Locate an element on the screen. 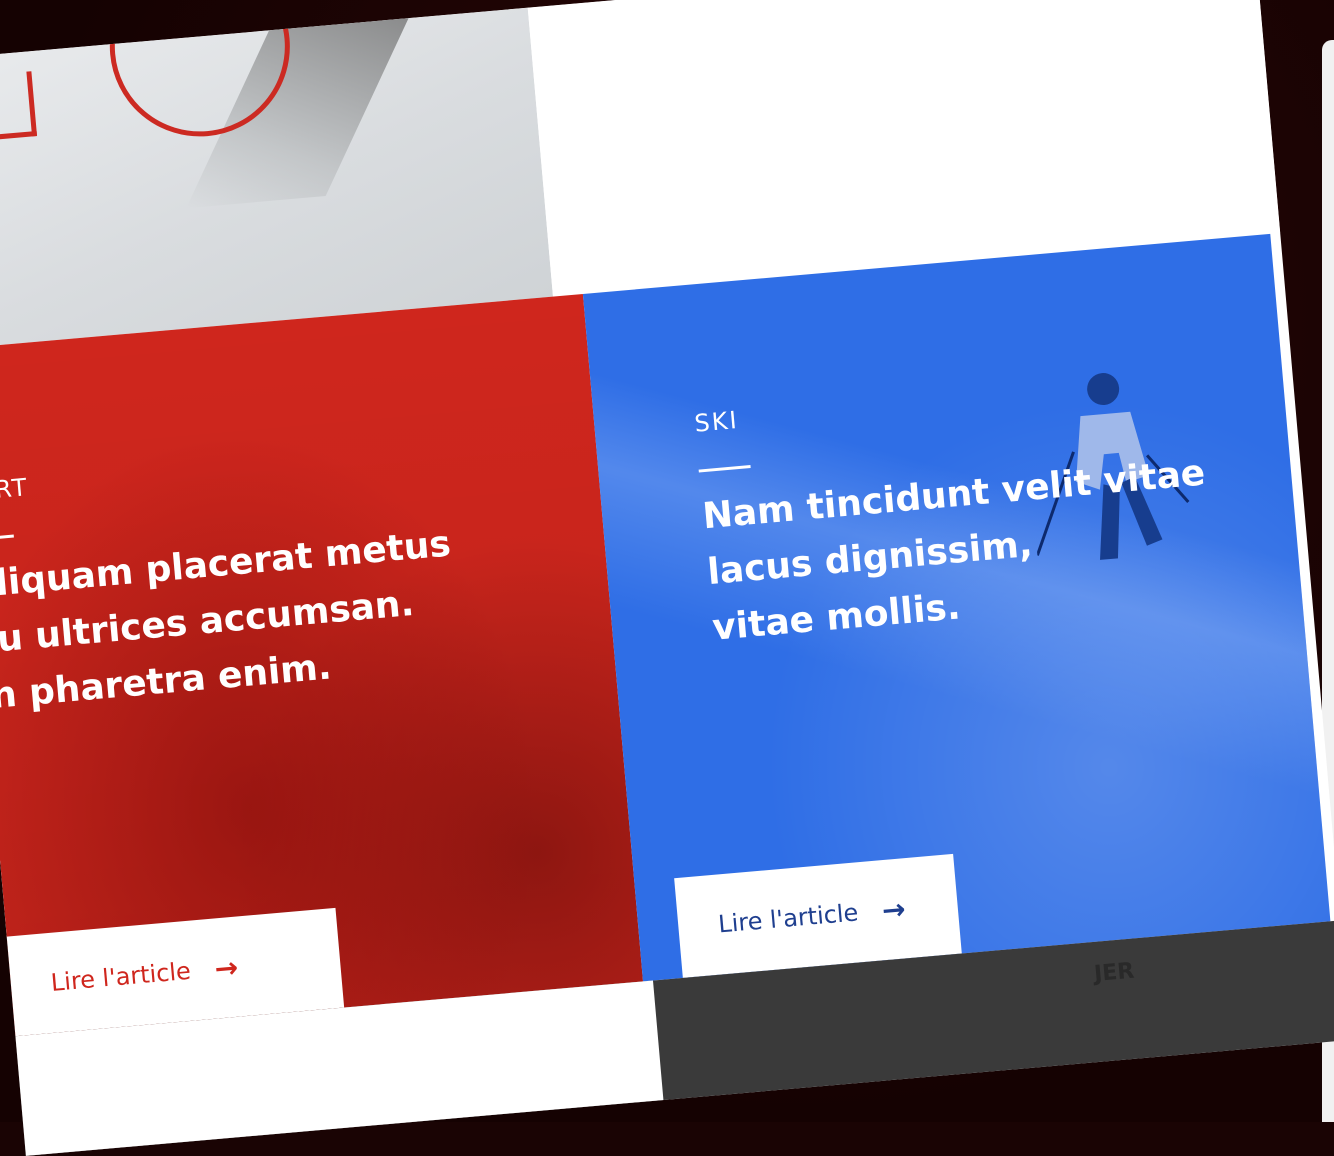 This screenshot has height=1156, width=1334. card-category: SKI is located at coordinates (716, 421).